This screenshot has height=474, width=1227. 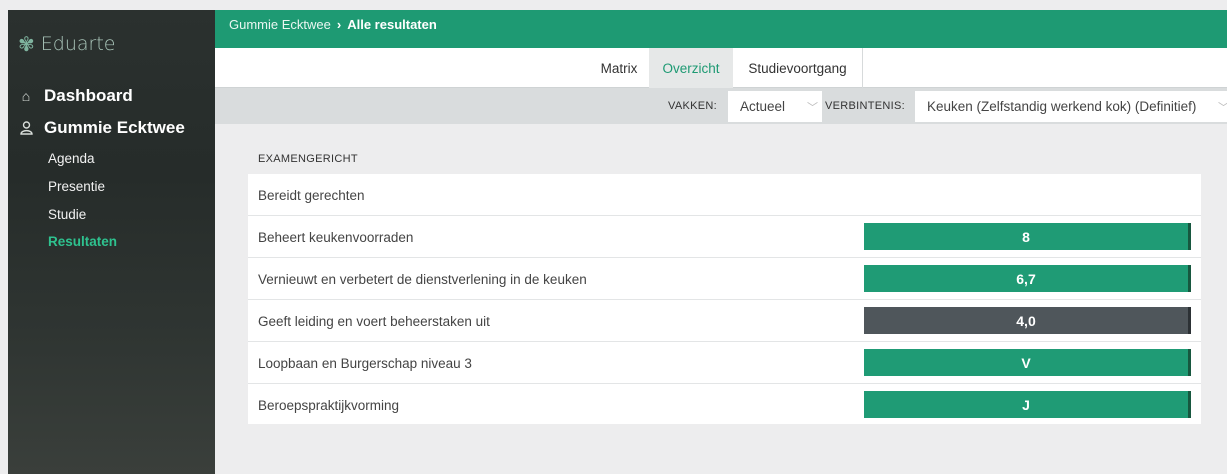 I want to click on vakken-value: Actueel, so click(x=763, y=106).